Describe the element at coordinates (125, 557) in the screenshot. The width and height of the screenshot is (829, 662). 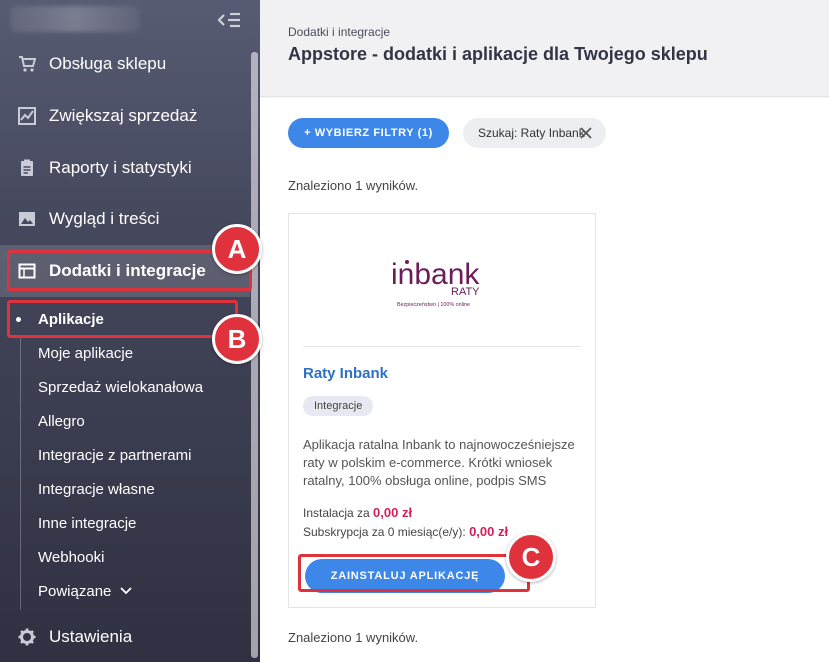
I see `submenu-item-webhooki: Webhooki` at that location.